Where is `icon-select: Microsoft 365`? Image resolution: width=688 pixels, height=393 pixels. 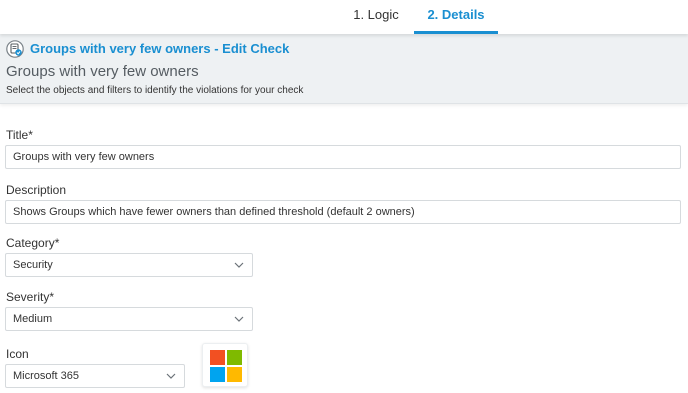 icon-select: Microsoft 365 is located at coordinates (95, 376).